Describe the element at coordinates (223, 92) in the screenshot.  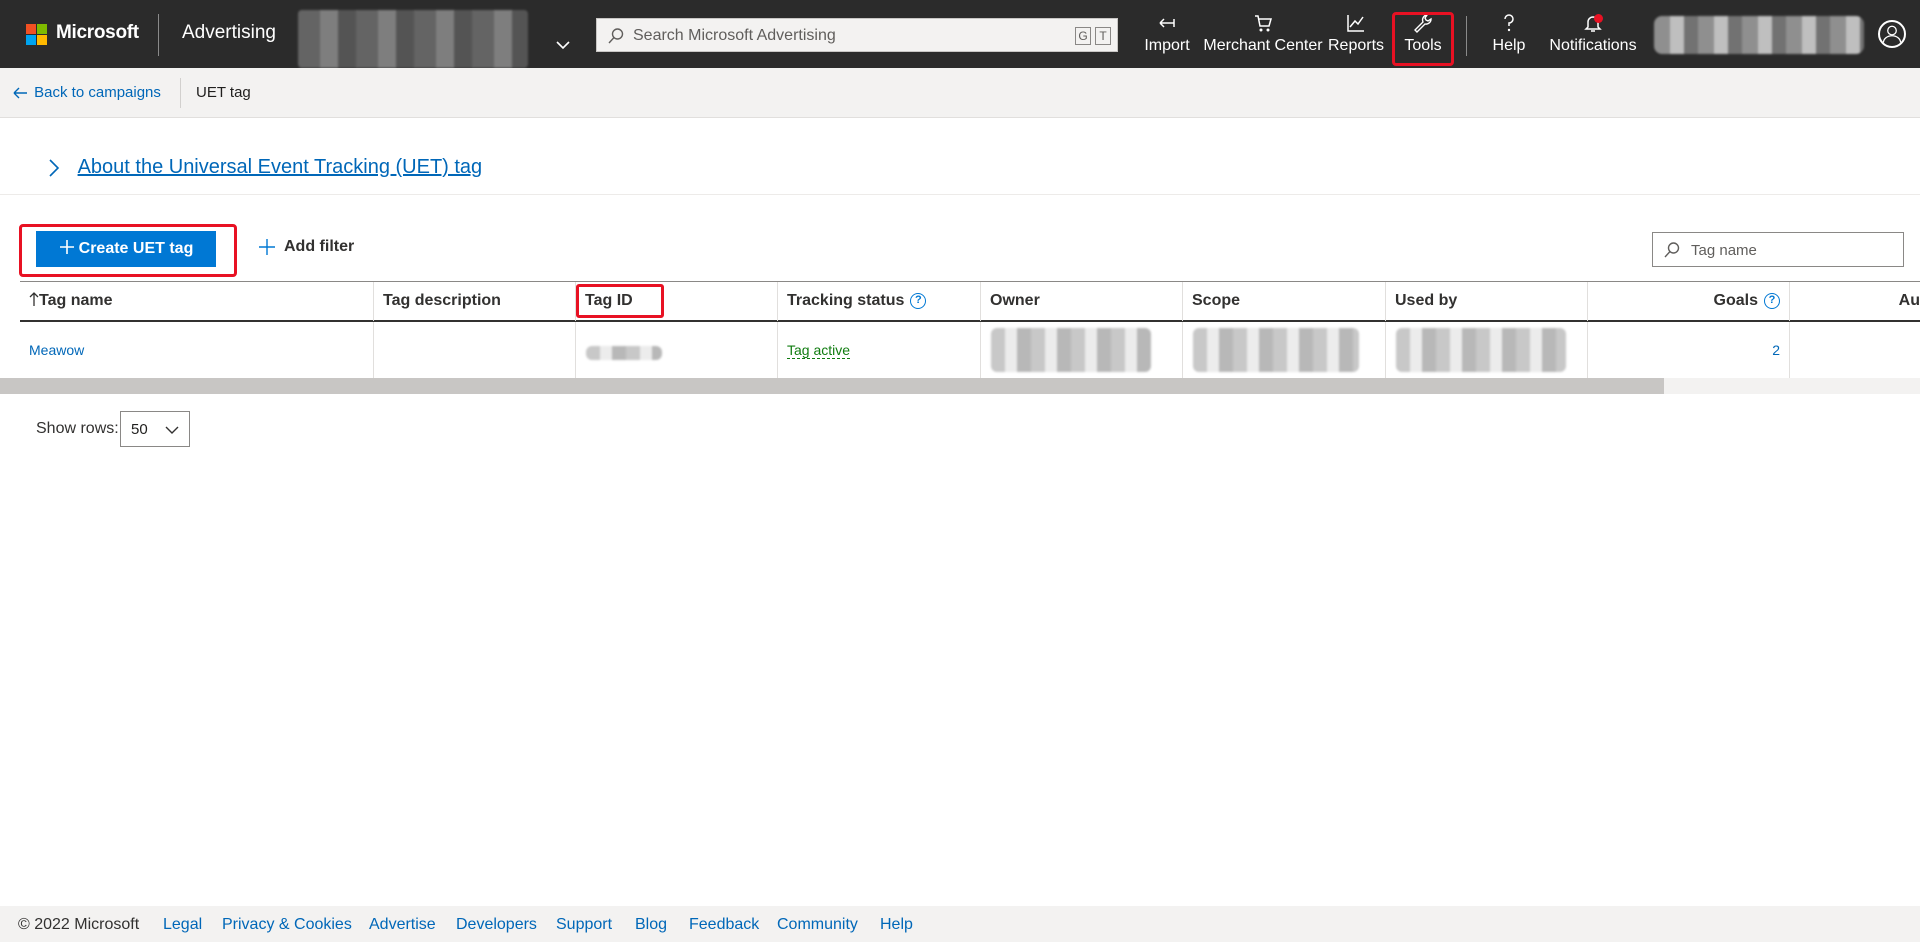
I see `page-title: UET tag` at that location.